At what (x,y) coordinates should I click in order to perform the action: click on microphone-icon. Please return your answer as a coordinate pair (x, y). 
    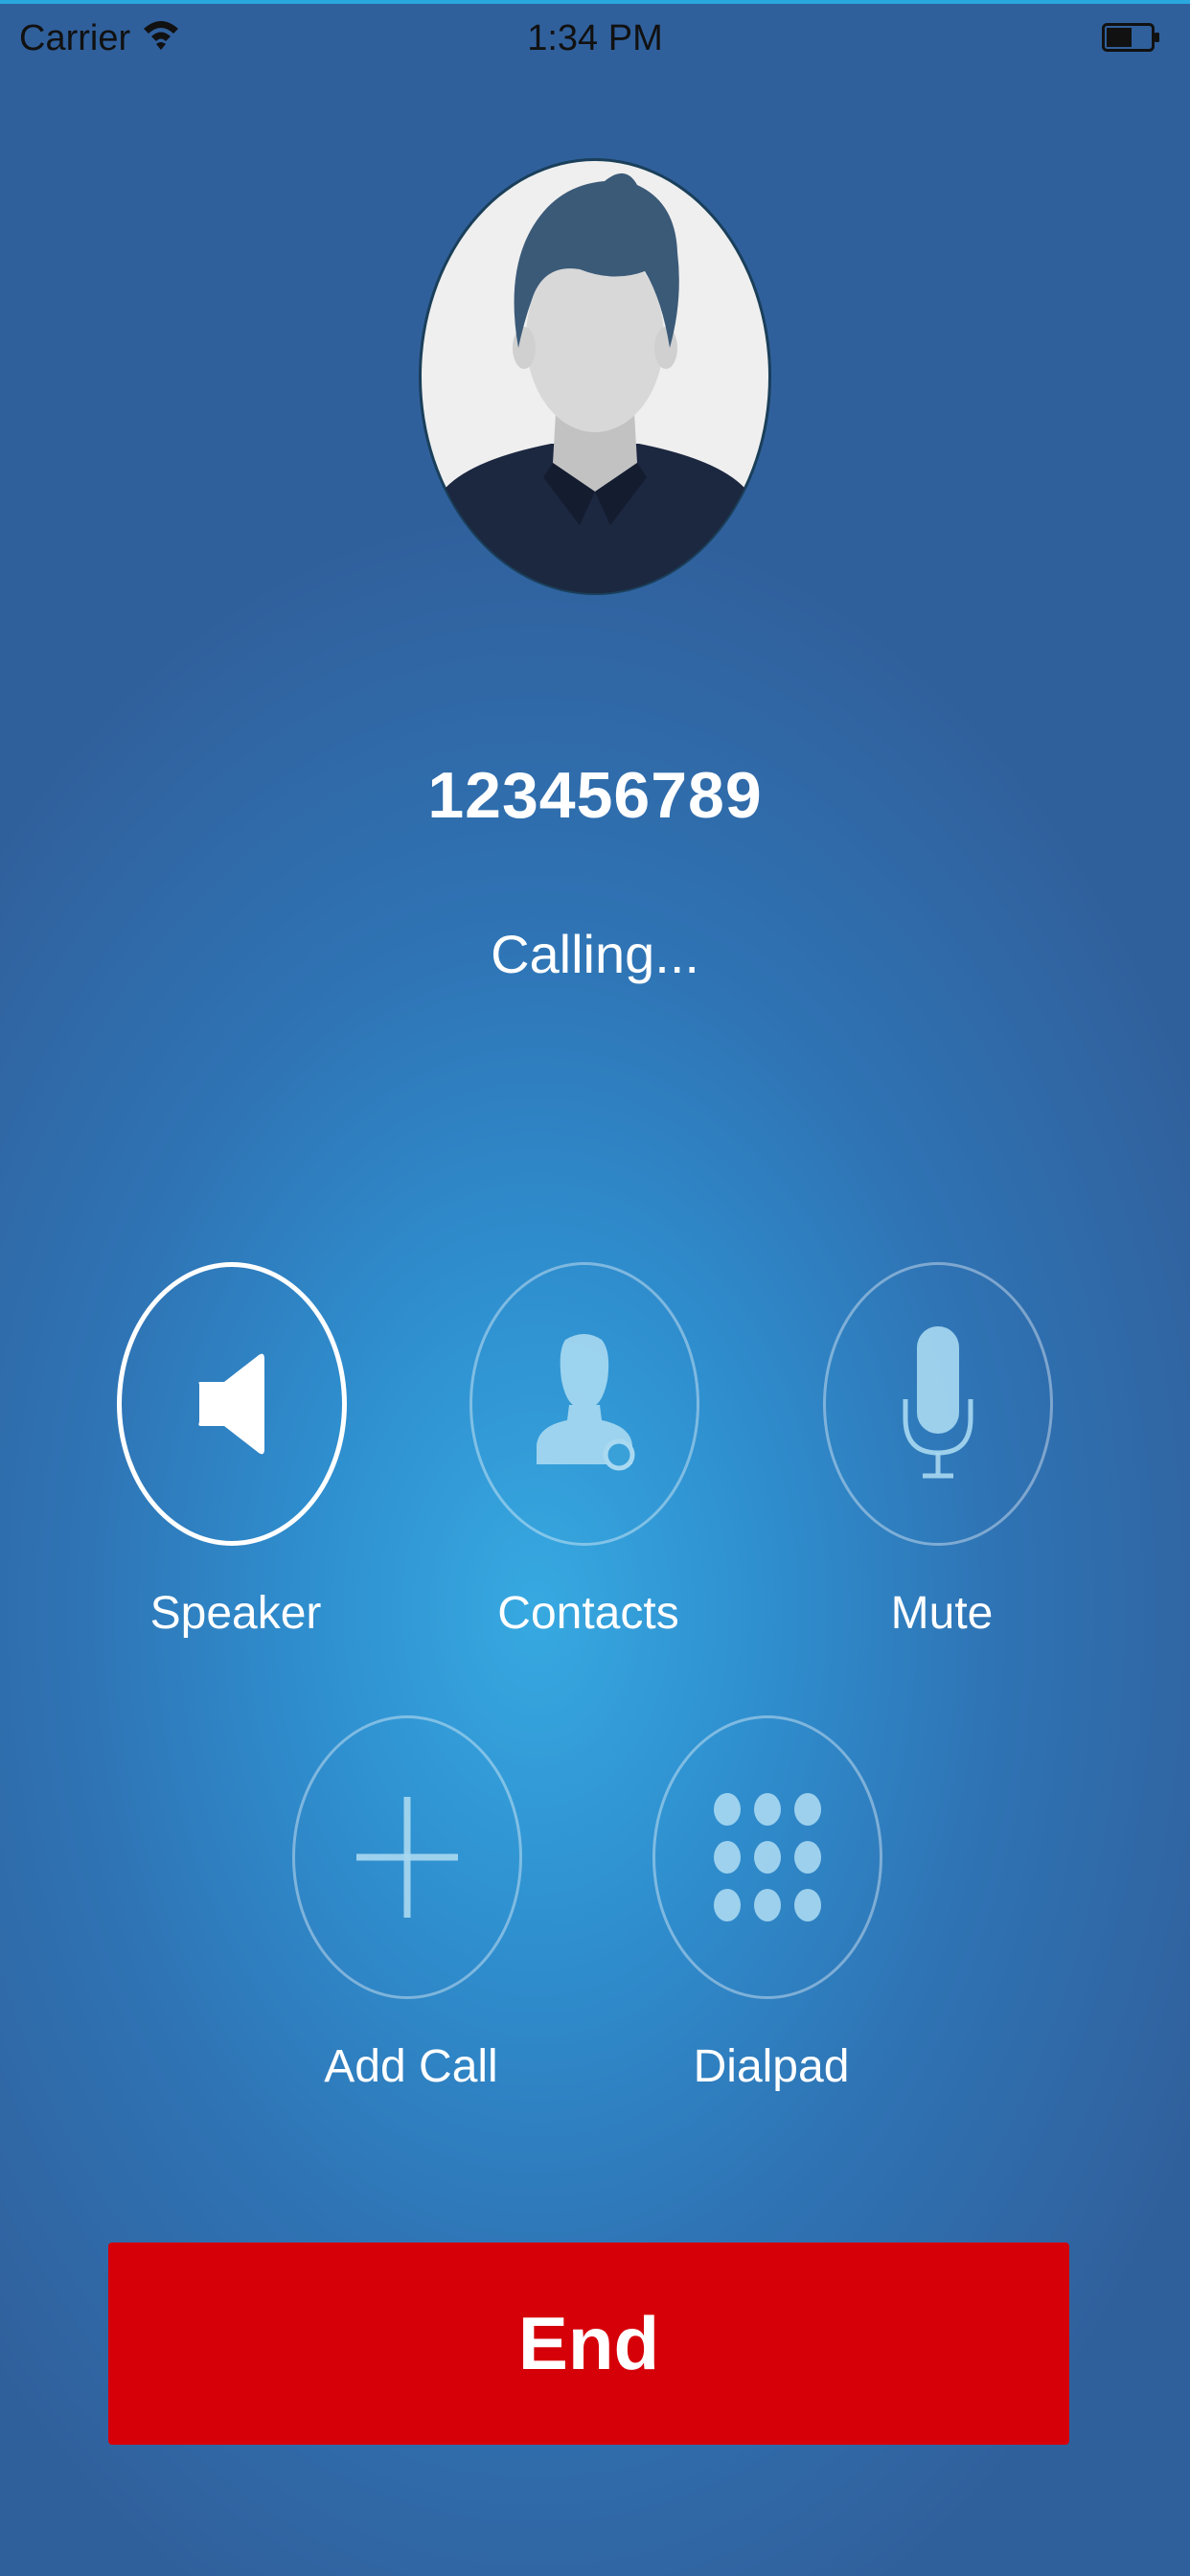
    Looking at the image, I should click on (938, 1402).